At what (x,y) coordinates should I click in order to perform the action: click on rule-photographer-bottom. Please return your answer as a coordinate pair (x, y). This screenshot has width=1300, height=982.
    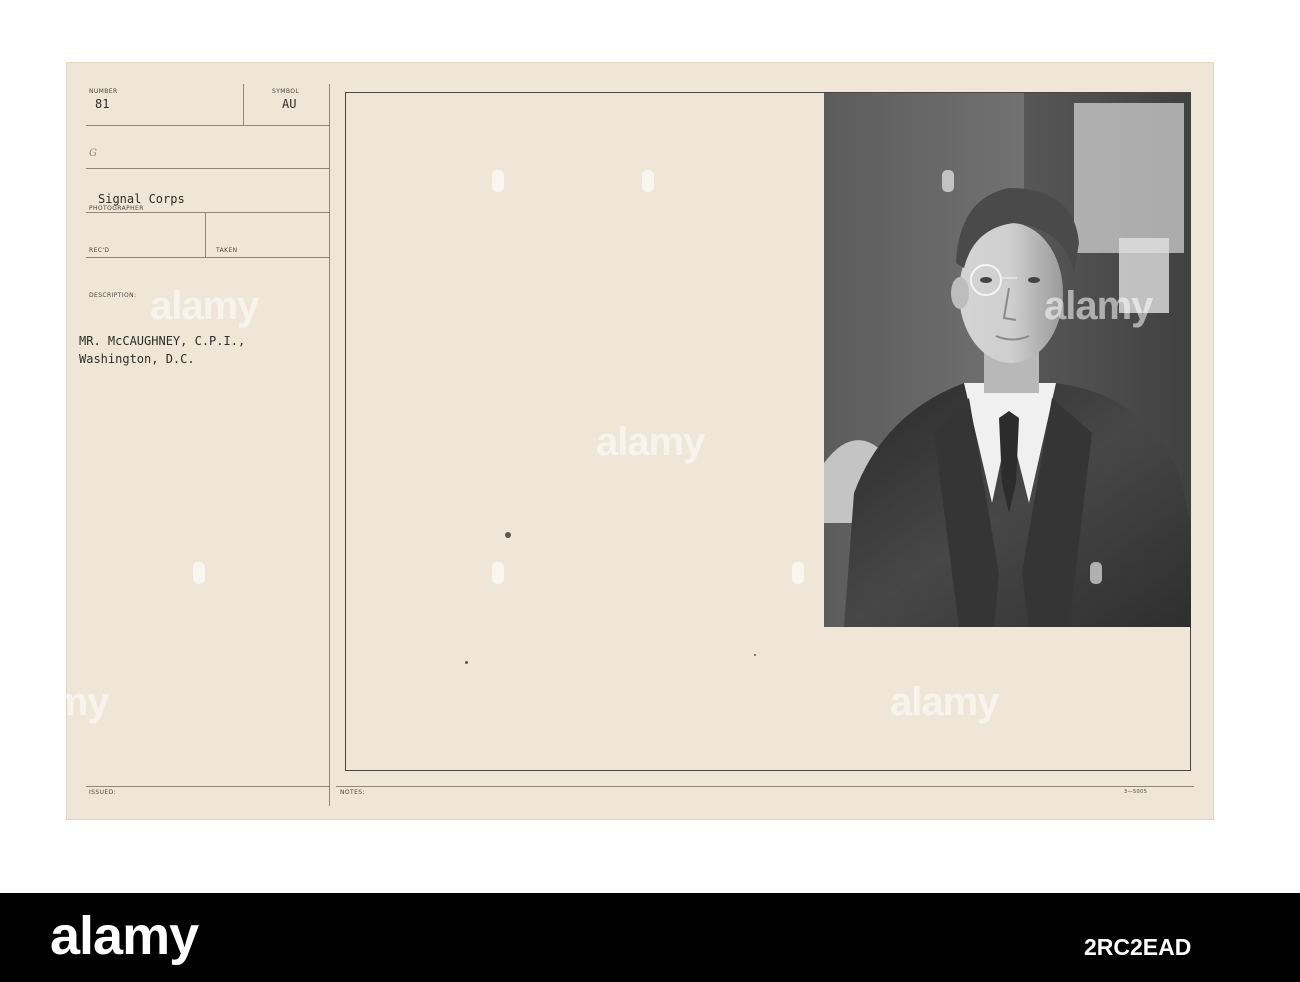
    Looking at the image, I should click on (207, 212).